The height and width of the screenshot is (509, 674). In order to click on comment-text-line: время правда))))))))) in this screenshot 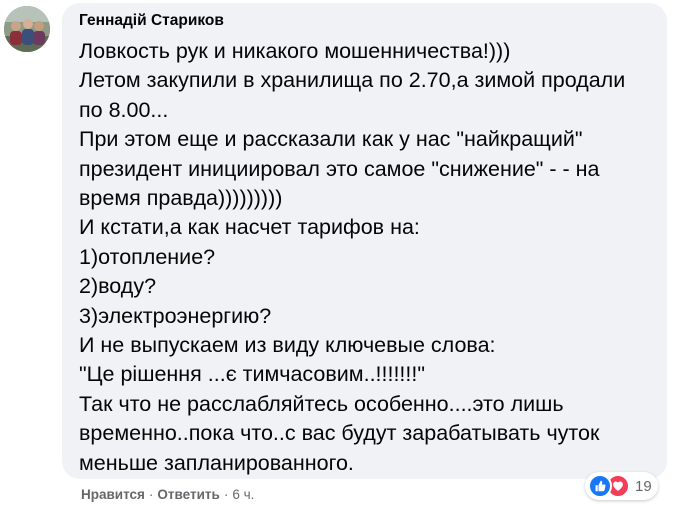, I will do `click(181, 198)`.